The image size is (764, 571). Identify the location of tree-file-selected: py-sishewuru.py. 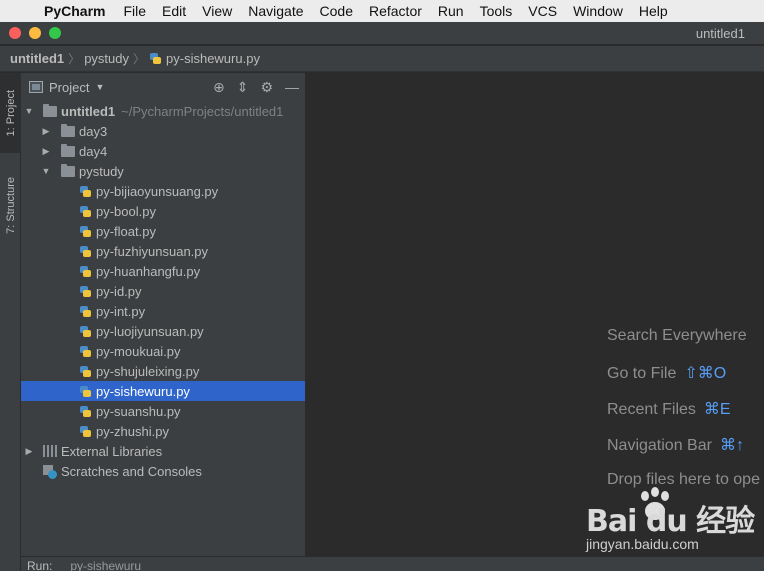
(163, 391).